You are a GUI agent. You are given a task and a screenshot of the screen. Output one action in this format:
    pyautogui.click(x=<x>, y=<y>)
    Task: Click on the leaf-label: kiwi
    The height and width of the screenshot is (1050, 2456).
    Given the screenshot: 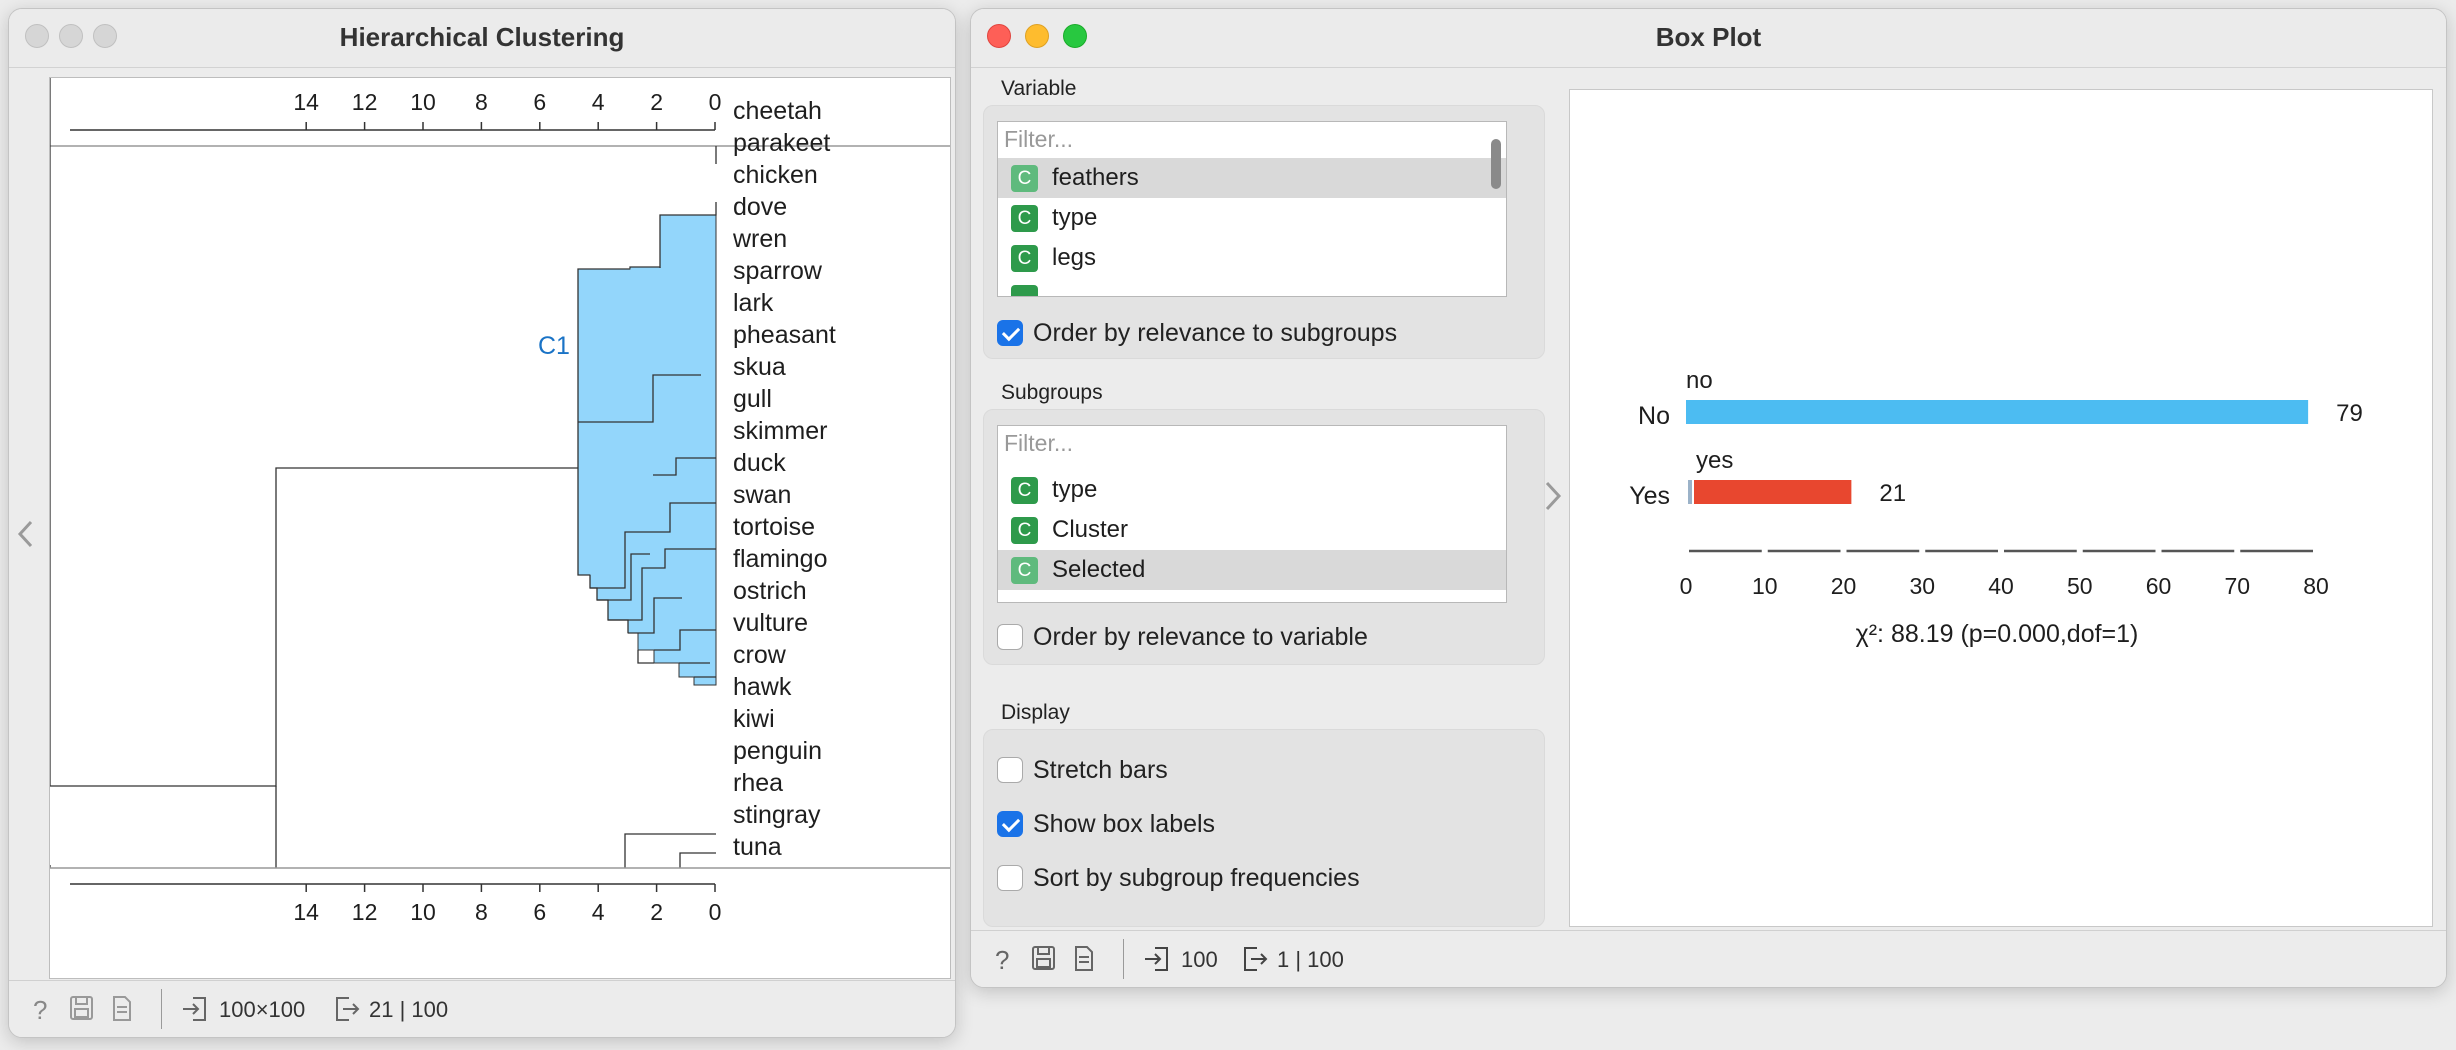 What is the action you would take?
    pyautogui.click(x=754, y=719)
    